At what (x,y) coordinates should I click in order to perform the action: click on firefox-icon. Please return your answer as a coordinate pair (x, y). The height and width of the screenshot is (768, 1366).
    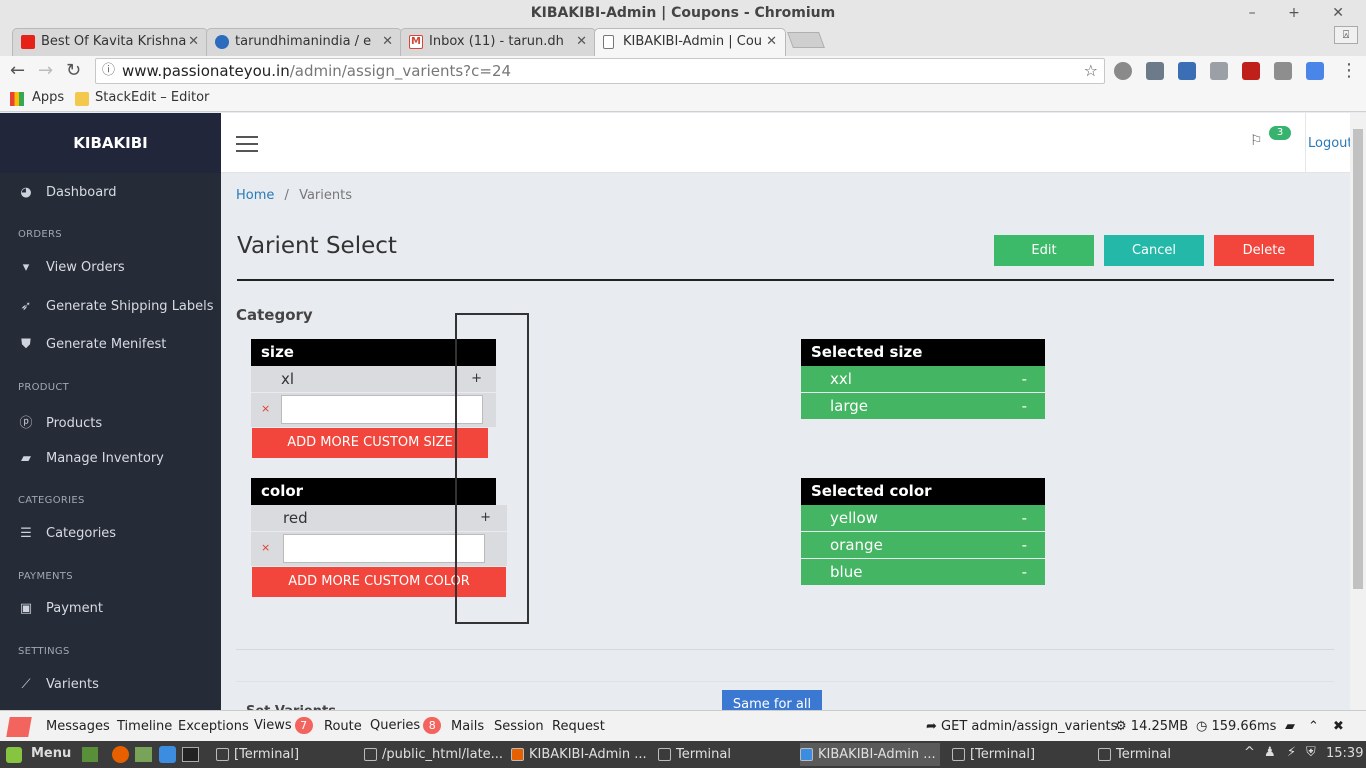
    Looking at the image, I should click on (120, 754).